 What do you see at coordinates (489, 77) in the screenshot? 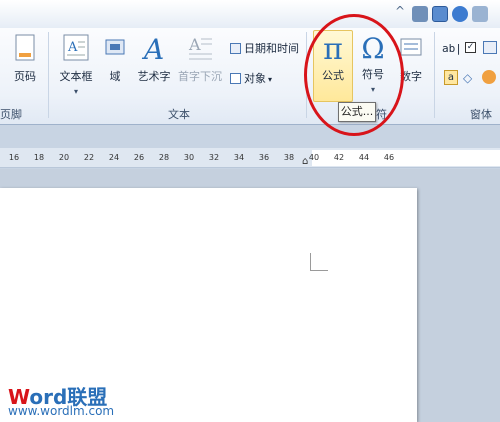
I see `palette-icon` at bounding box center [489, 77].